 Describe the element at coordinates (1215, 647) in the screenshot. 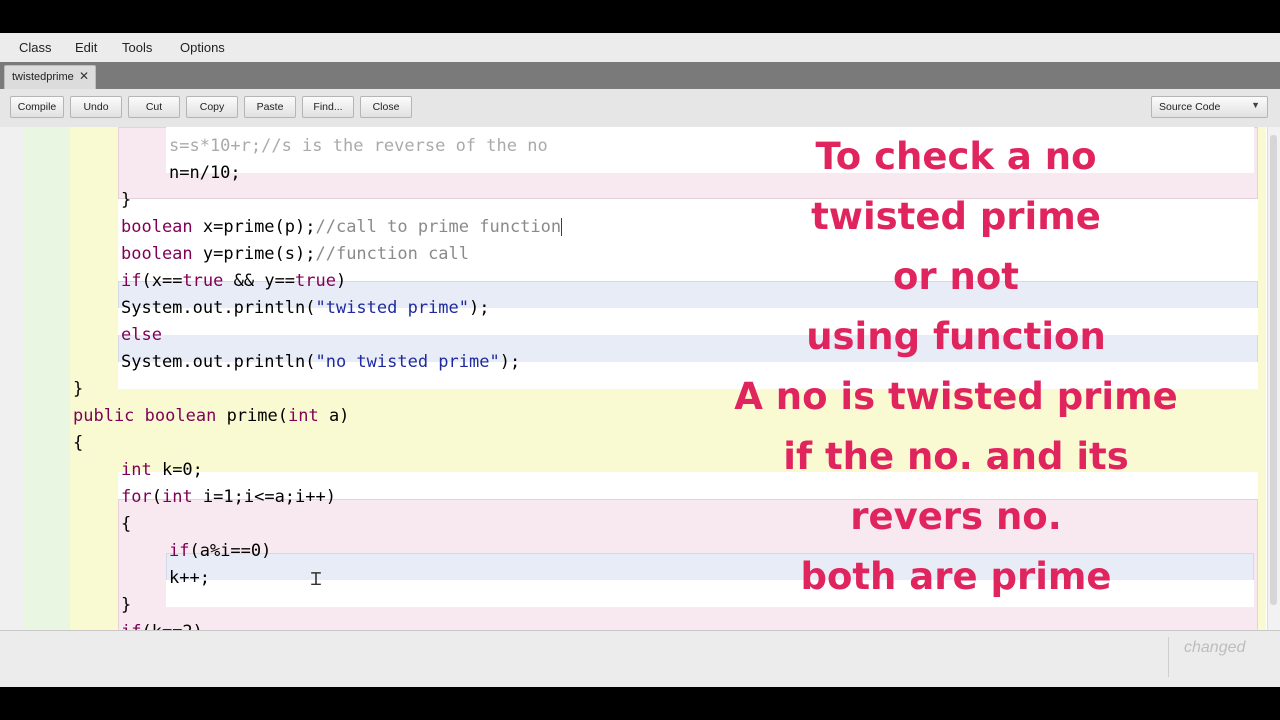

I see `status-changed: changed` at that location.